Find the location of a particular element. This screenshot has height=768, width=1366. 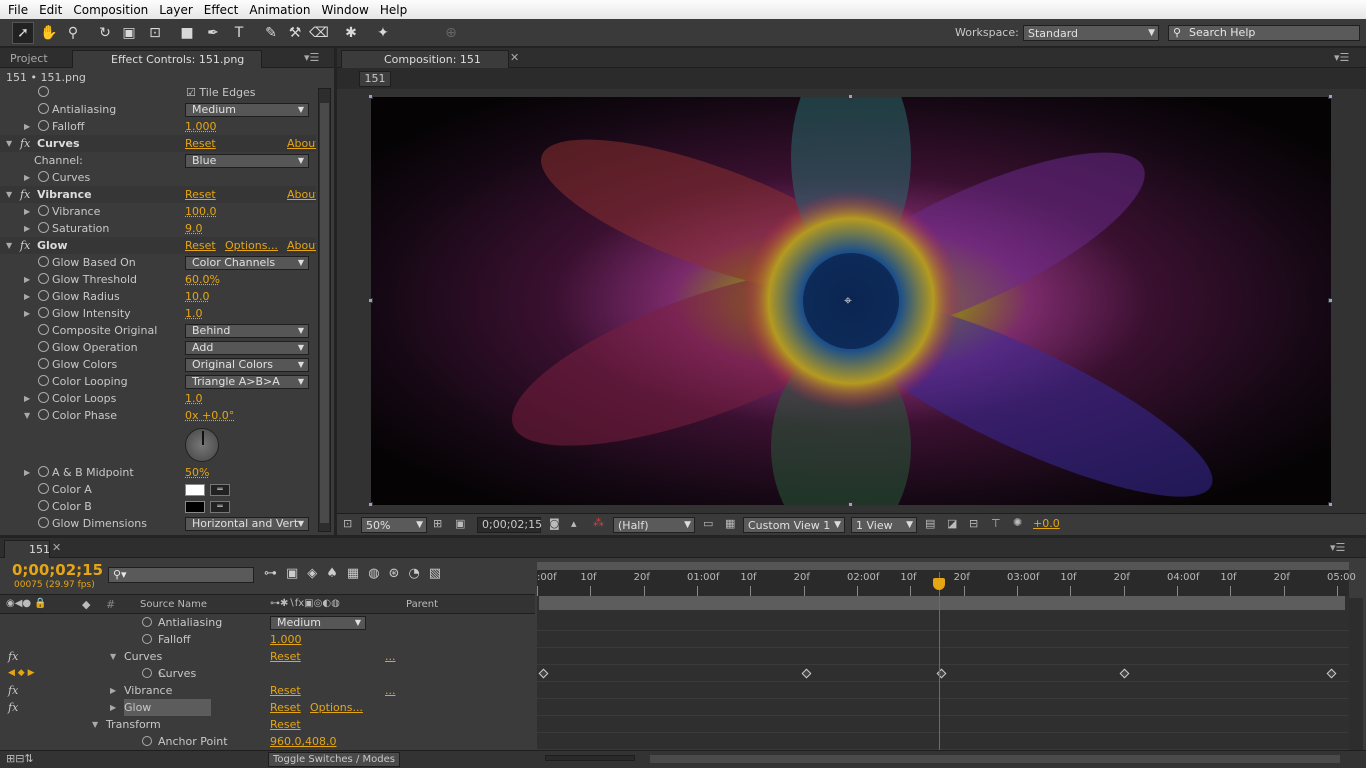

region-of-interest-icon: ▣ is located at coordinates (460, 523).